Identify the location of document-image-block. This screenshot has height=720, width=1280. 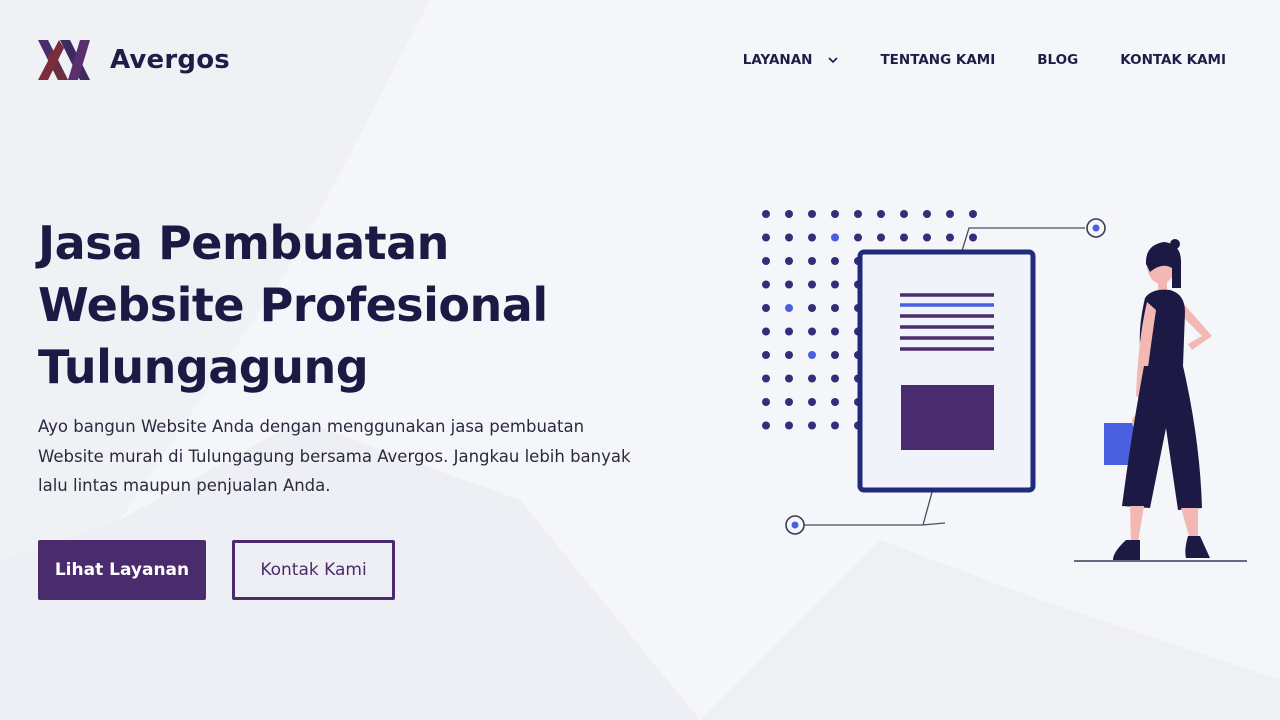
(947, 417).